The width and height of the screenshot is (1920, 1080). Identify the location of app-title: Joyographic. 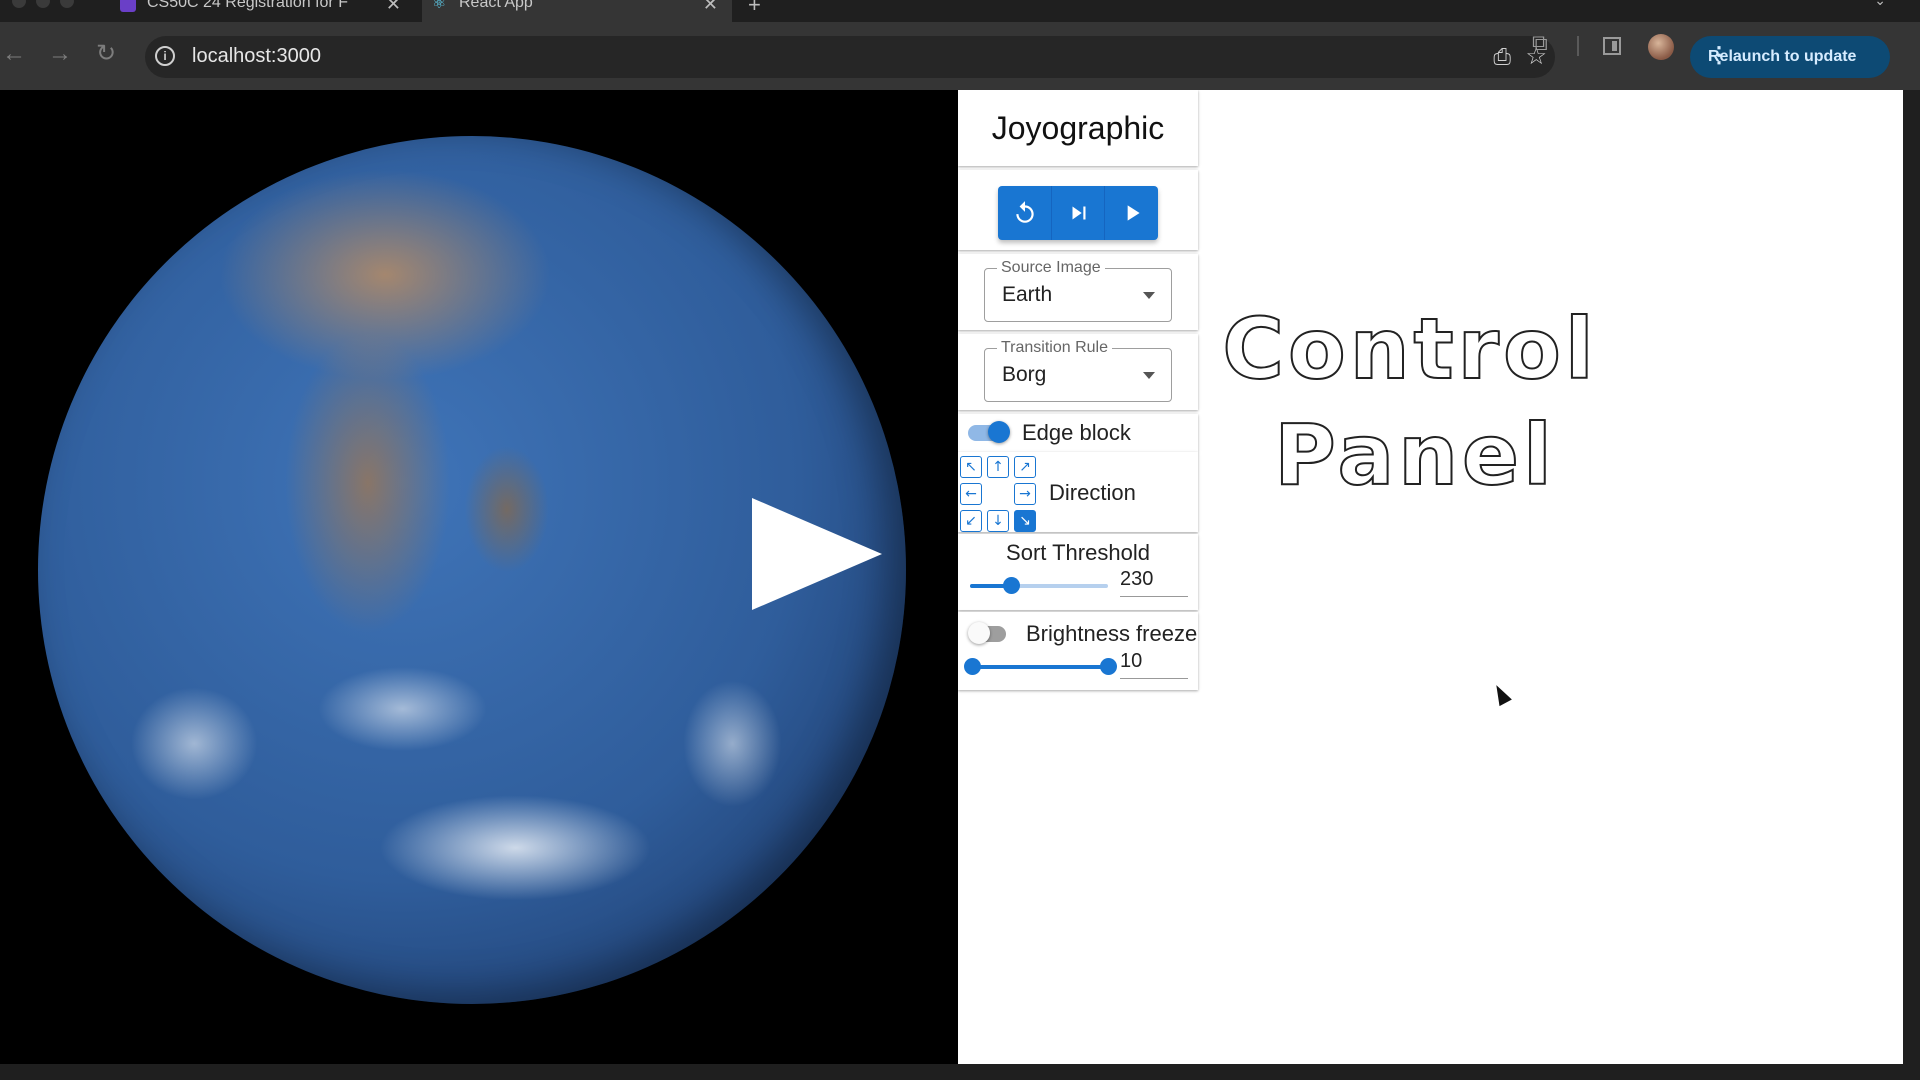
(1078, 128).